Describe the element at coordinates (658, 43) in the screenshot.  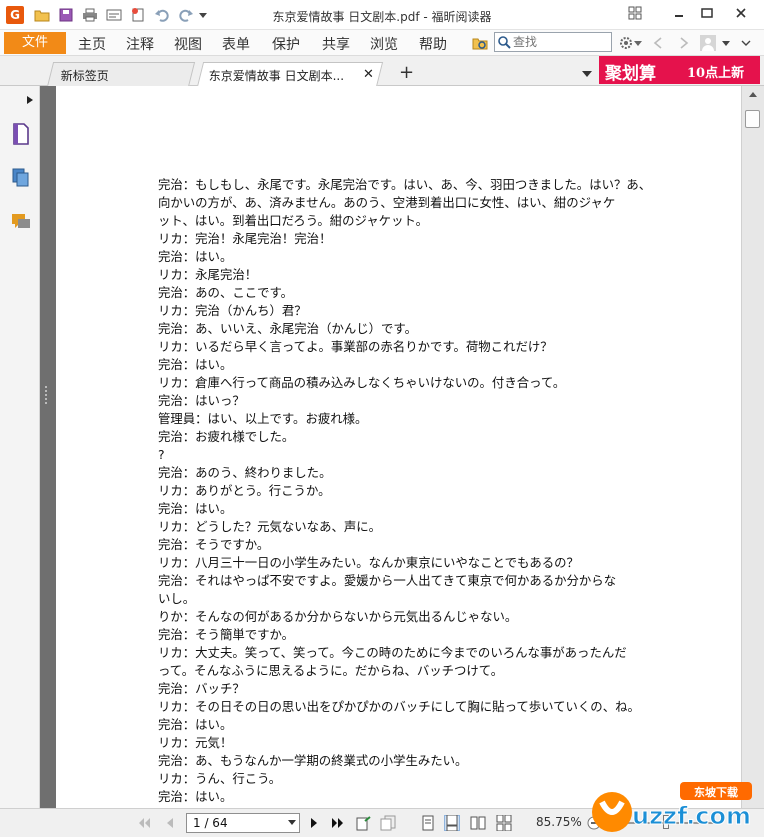
I see `back-arrow-icon` at that location.